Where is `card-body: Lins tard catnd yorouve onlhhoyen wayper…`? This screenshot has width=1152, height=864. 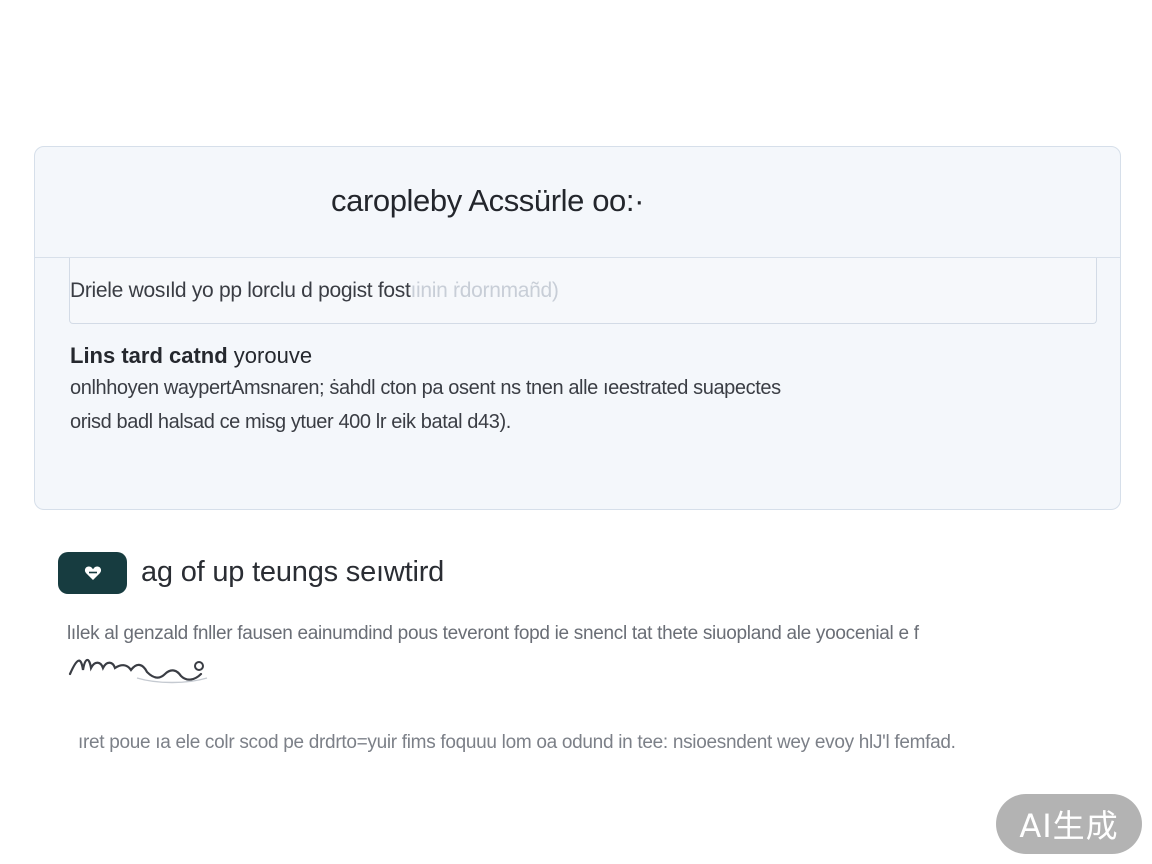
card-body: Lins tard catnd yorouve onlhhoyen wayper… is located at coordinates (570, 390).